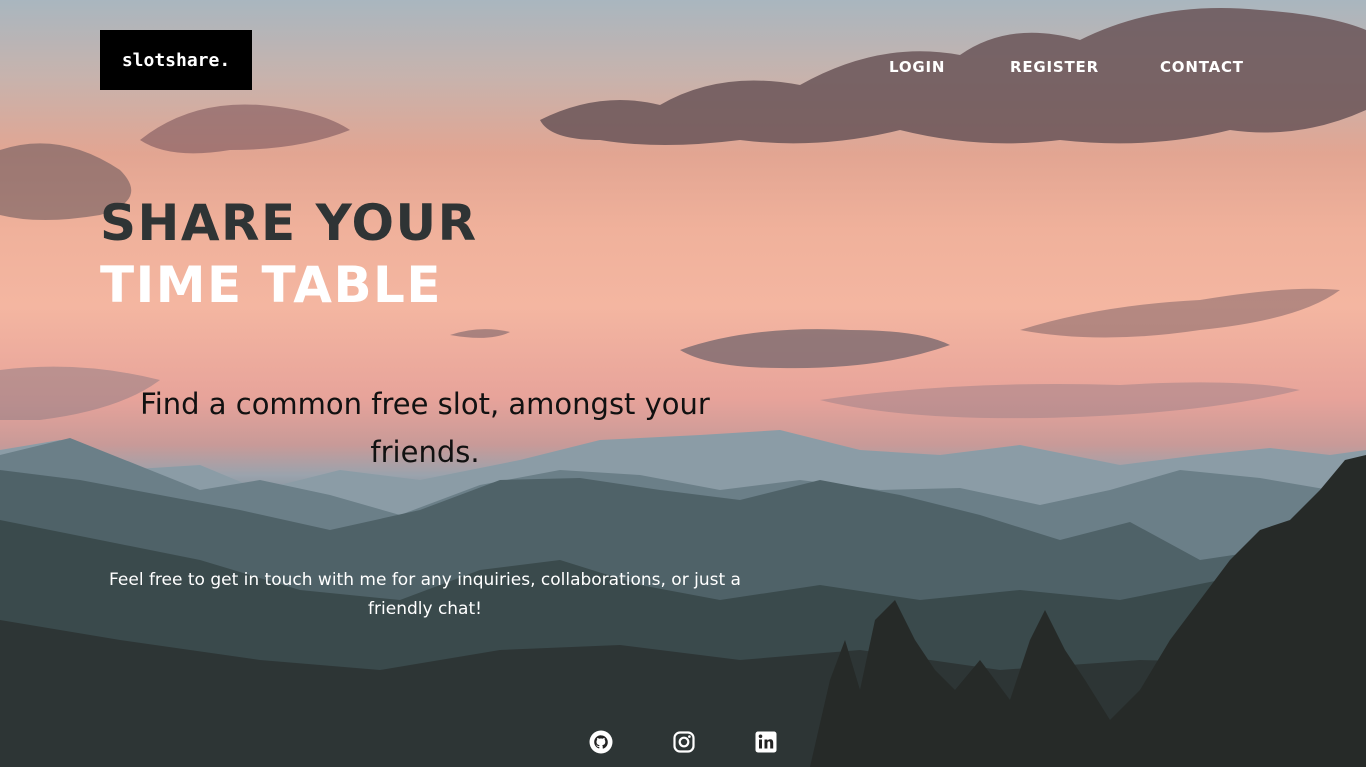 The image size is (1366, 767). What do you see at coordinates (601, 742) in the screenshot?
I see `github-icon` at bounding box center [601, 742].